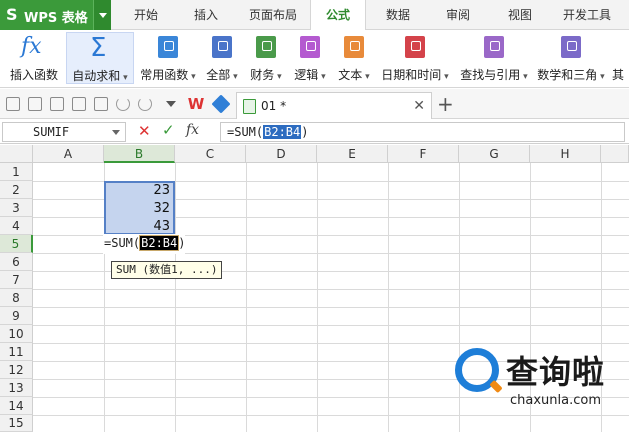 This screenshot has height=432, width=629. I want to click on undo-icon, so click(123, 104).